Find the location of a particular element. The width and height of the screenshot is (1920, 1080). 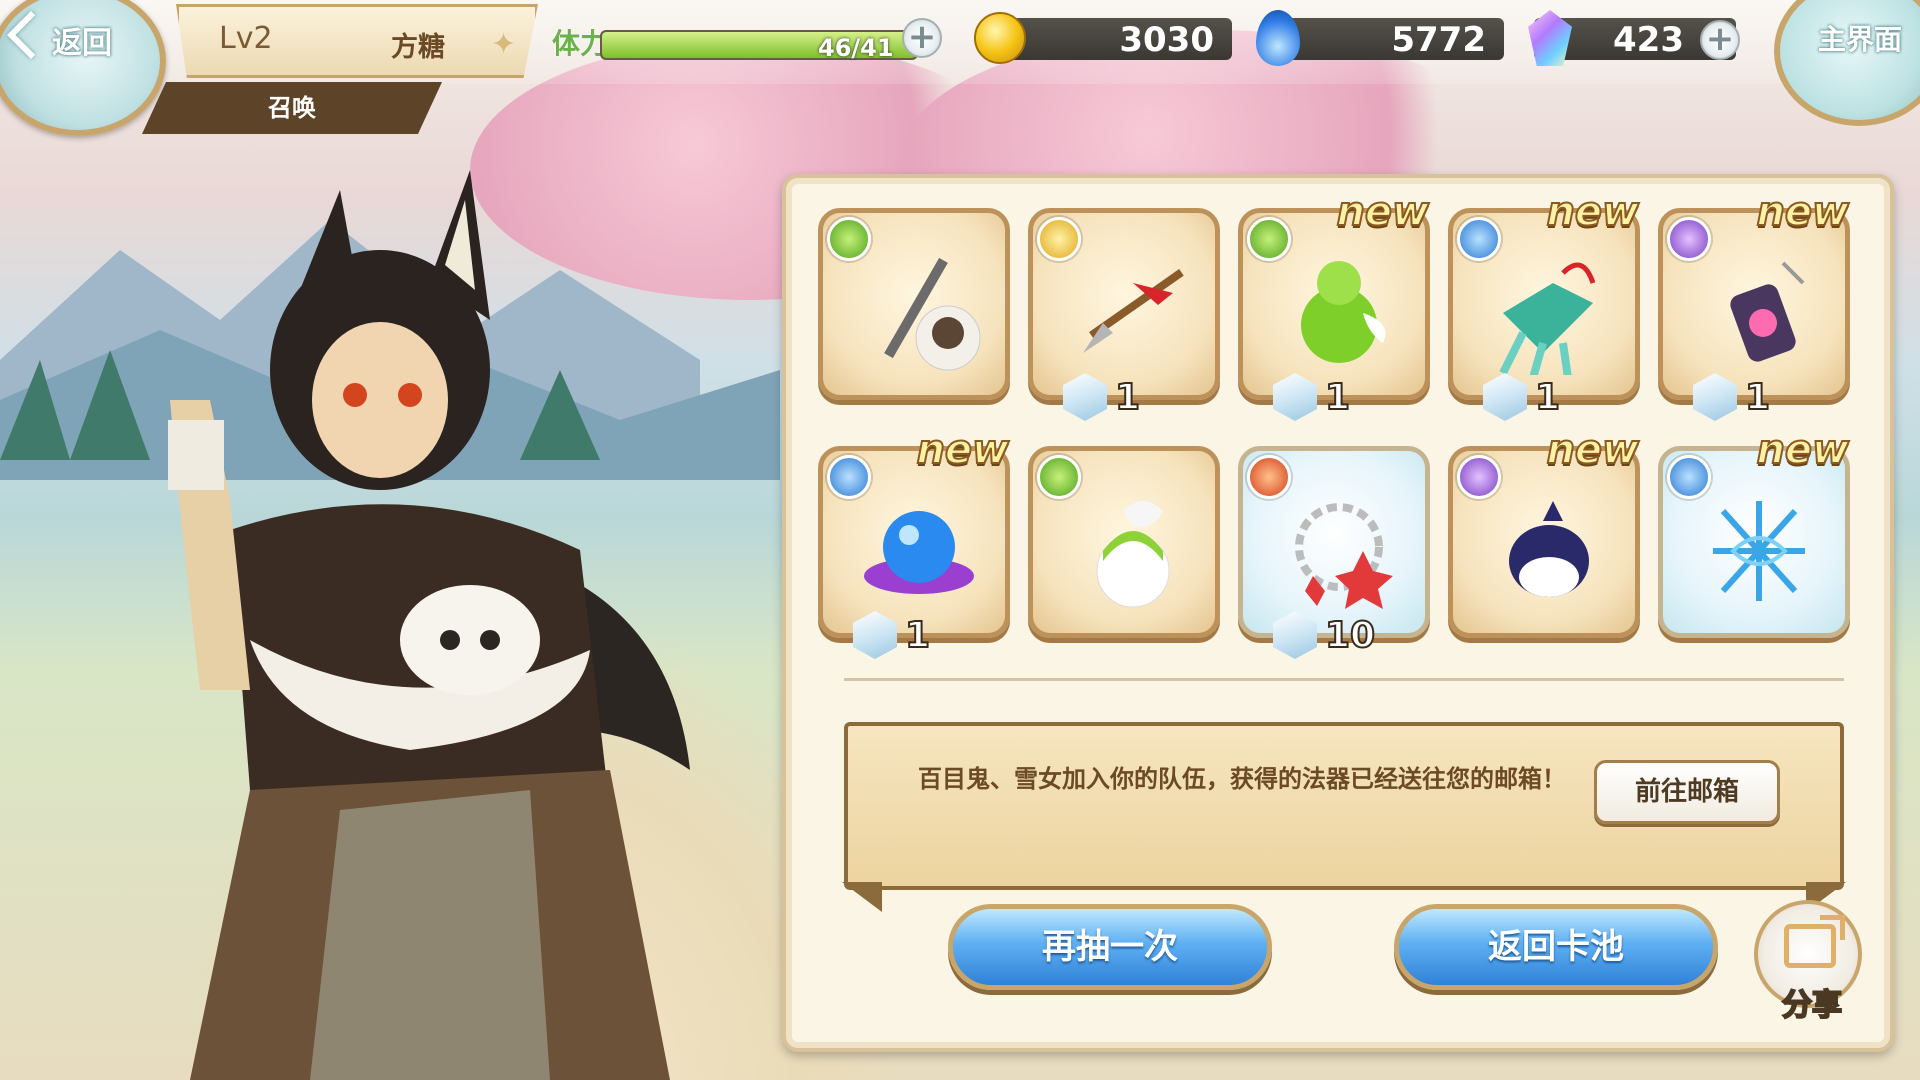

ice-web-icon is located at coordinates (1759, 551).